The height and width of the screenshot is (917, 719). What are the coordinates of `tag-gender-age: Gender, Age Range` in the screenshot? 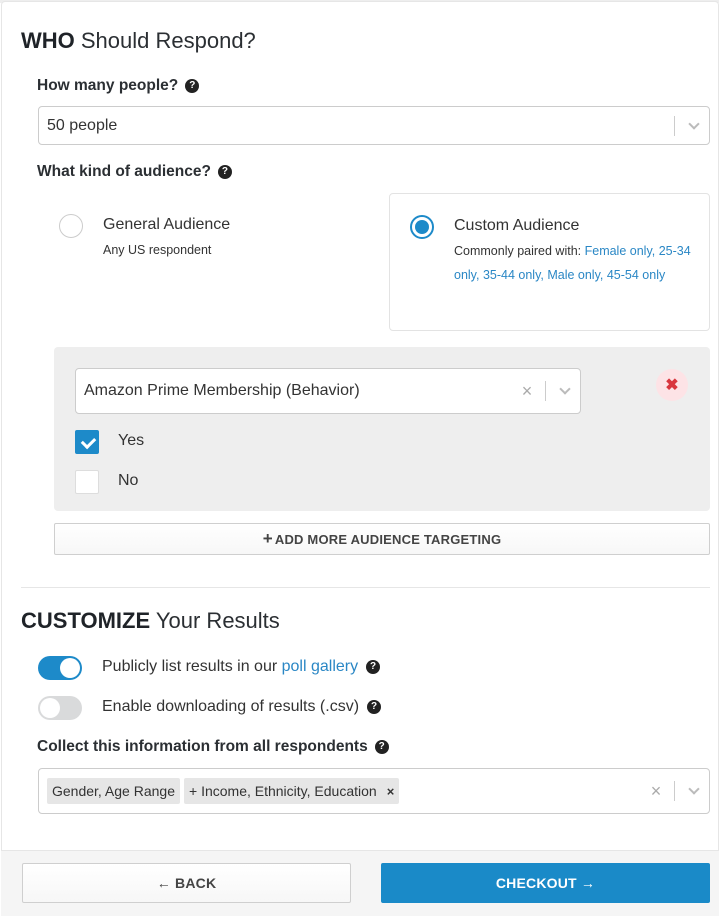 It's located at (113, 791).